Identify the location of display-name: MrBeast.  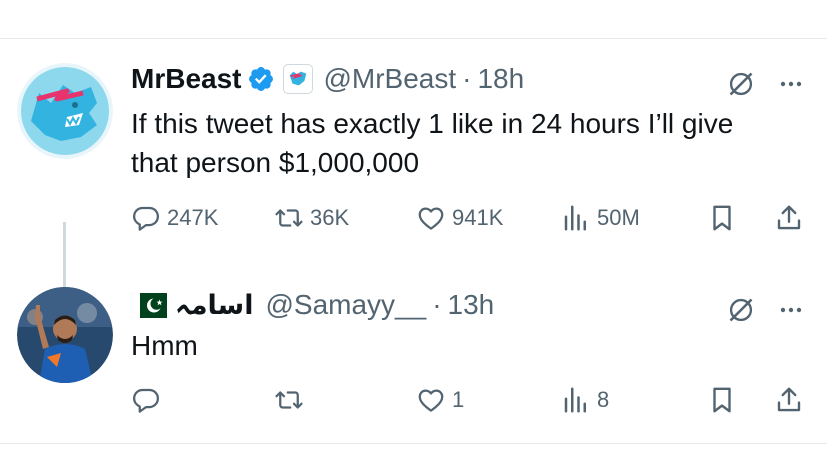
(186, 79).